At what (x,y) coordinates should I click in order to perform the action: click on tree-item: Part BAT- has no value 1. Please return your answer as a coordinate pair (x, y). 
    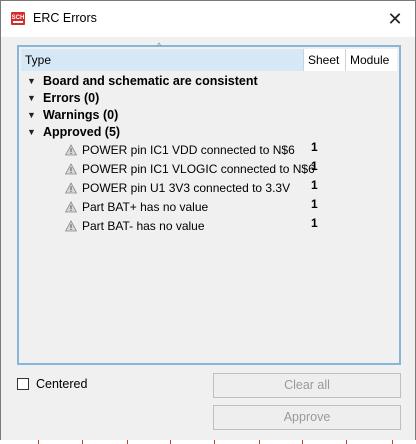
    Looking at the image, I should click on (209, 226).